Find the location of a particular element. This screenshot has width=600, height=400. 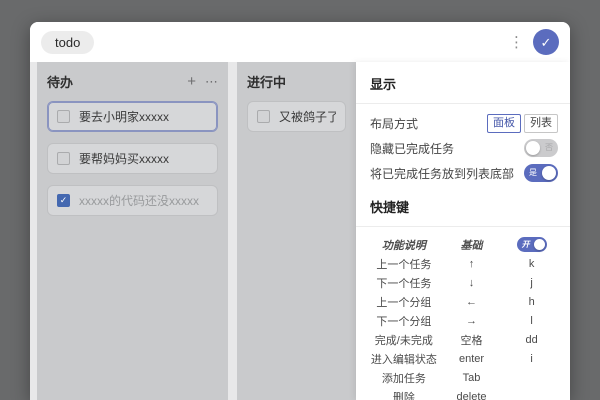

column-doing-header: 进行中 is located at coordinates (296, 81).